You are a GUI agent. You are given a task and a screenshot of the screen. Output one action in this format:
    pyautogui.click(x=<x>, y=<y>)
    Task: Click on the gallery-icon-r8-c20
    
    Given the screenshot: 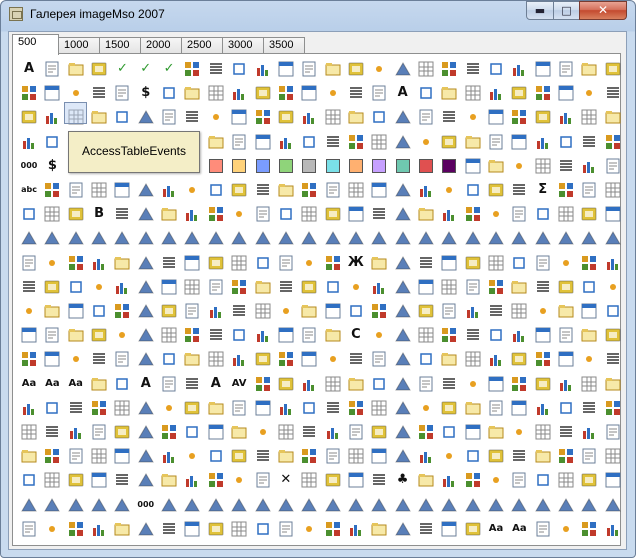 What is the action you would take?
    pyautogui.click(x=496, y=263)
    